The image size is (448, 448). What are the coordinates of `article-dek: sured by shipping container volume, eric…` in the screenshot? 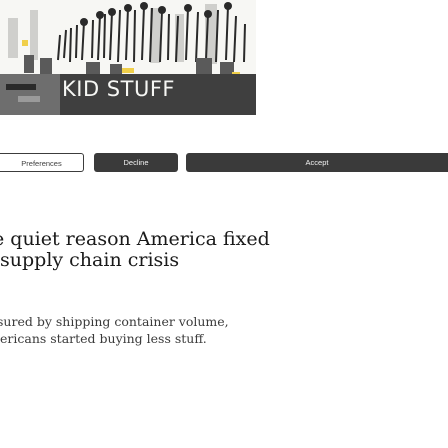 It's located at (114, 330).